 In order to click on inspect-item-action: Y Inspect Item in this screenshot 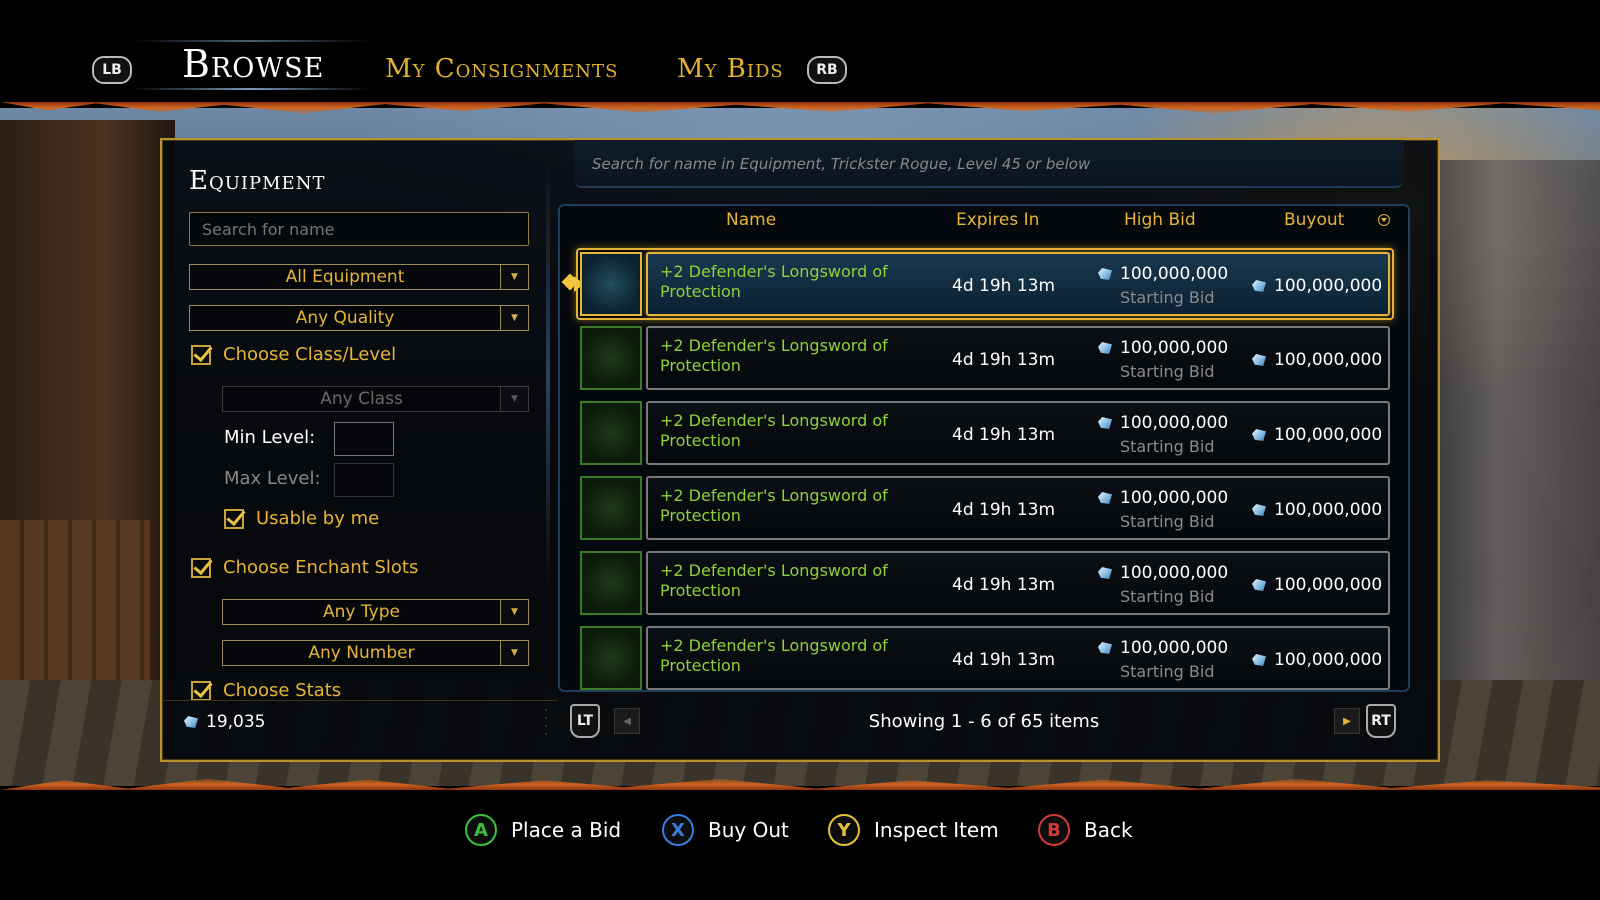, I will do `click(913, 830)`.